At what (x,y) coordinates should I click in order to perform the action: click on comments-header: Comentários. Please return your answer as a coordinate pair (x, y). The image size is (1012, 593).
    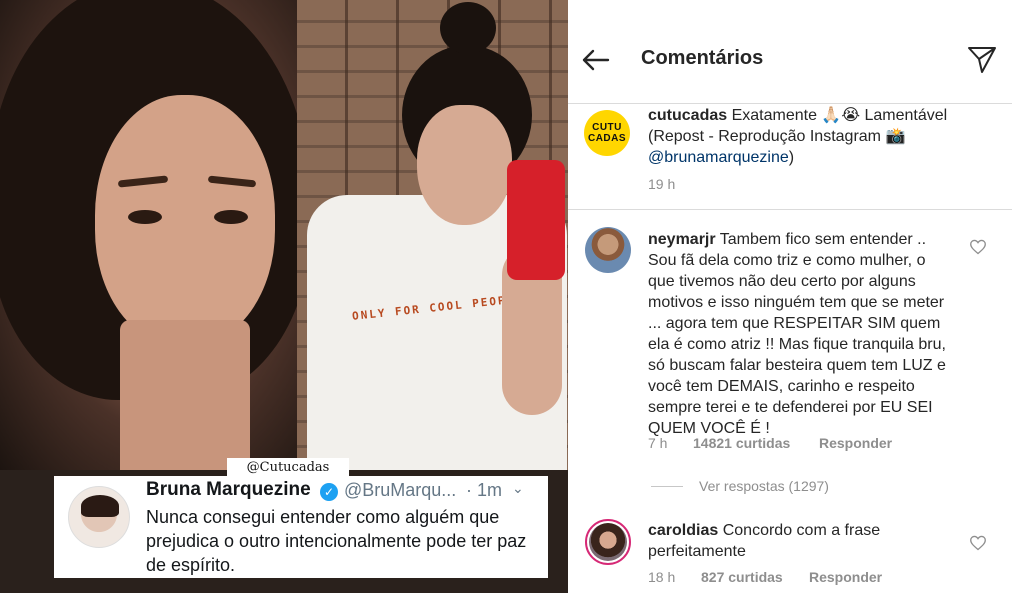
    Looking at the image, I should click on (790, 52).